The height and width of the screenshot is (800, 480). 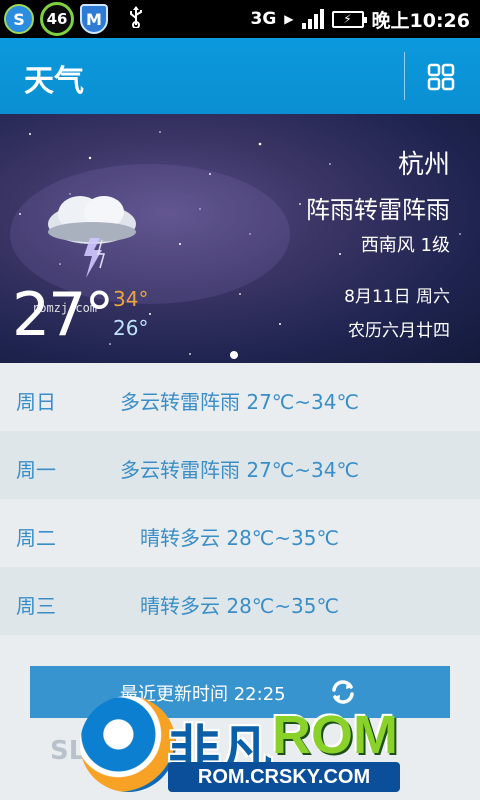 What do you see at coordinates (397, 297) in the screenshot?
I see `current-date: 8月11日 周六` at bounding box center [397, 297].